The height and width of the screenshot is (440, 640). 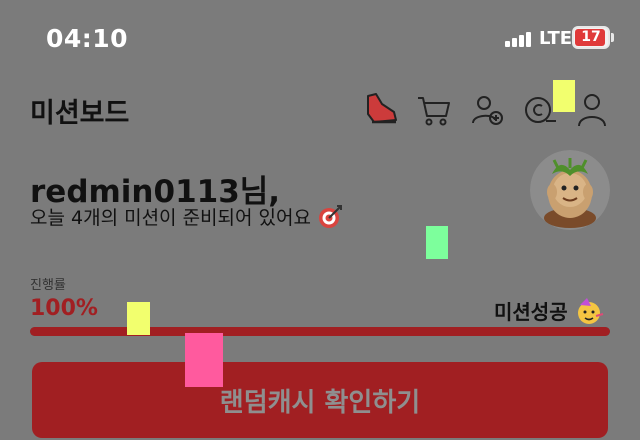 What do you see at coordinates (434, 110) in the screenshot?
I see `cart-icon` at bounding box center [434, 110].